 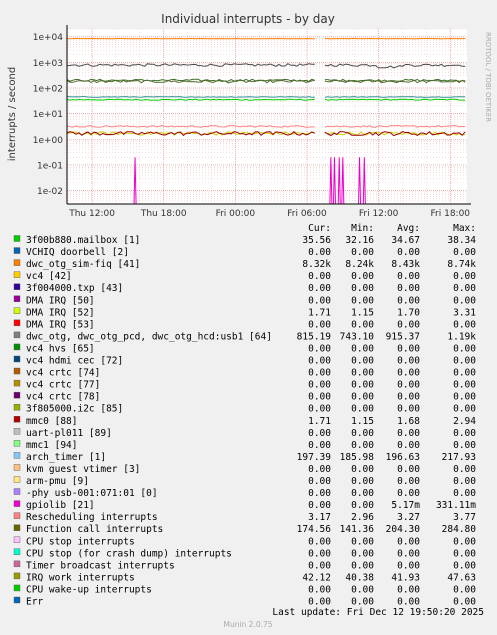 What do you see at coordinates (92, 517) in the screenshot?
I see `legend-name: Rescheduling interrupts` at bounding box center [92, 517].